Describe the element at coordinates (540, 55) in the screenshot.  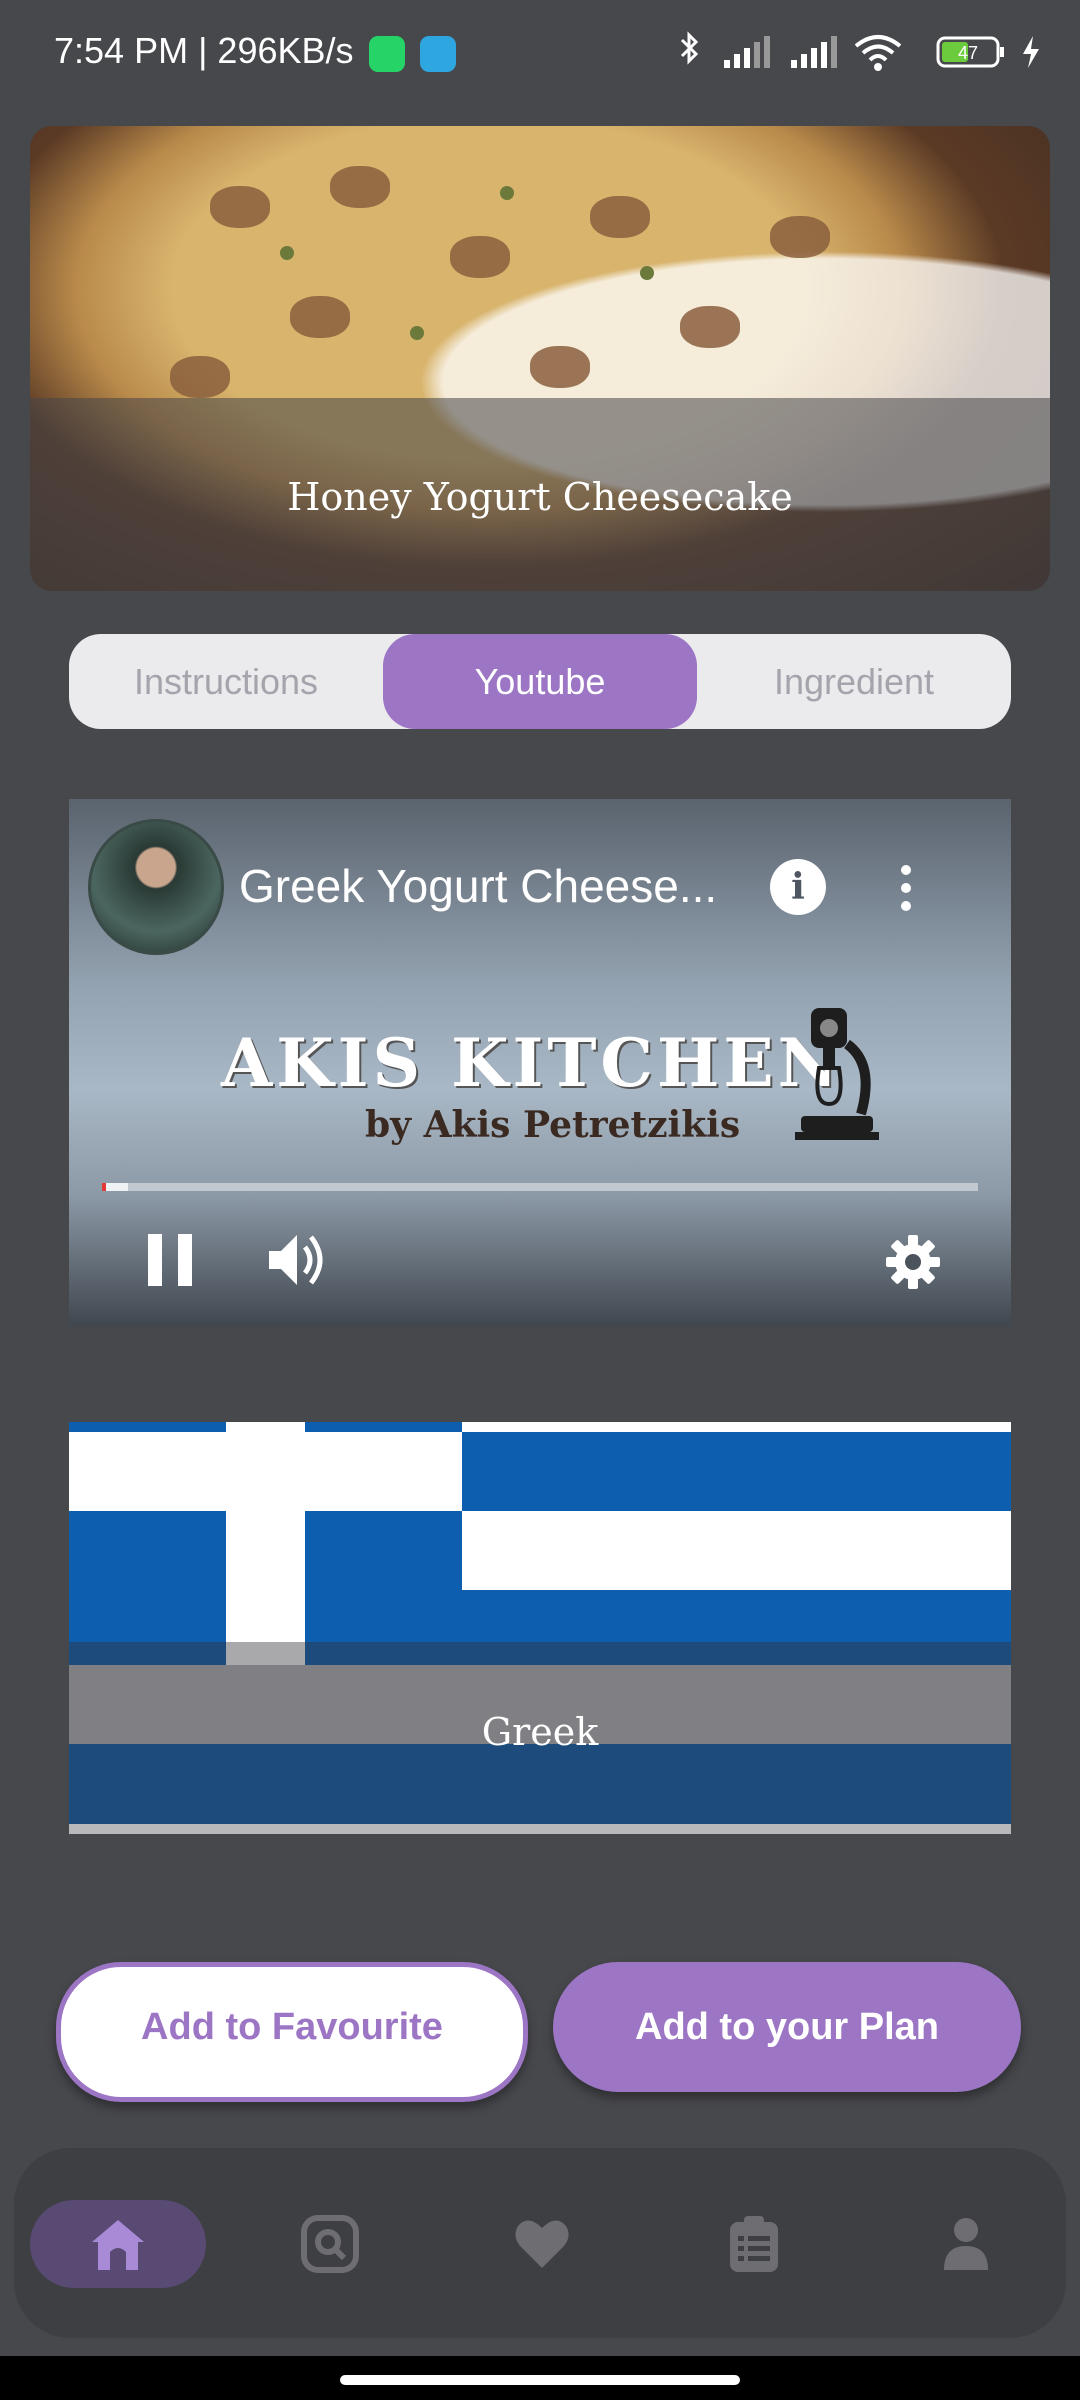
I see `status-bar: 7:54 PM | 296KB/s 47` at that location.